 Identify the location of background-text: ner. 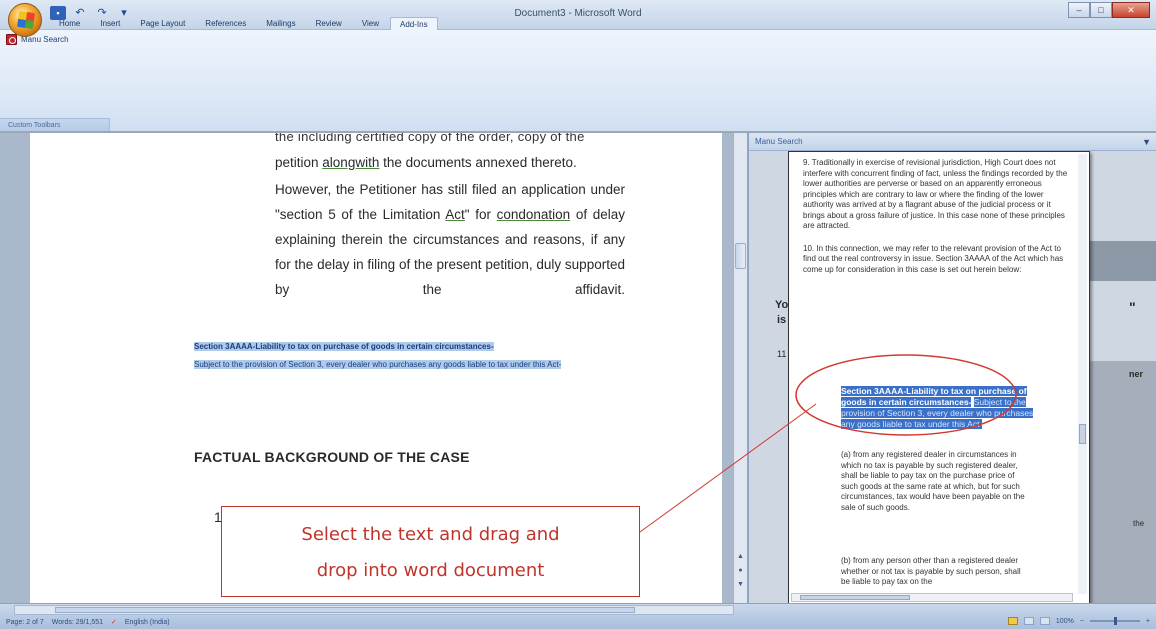
(1136, 374).